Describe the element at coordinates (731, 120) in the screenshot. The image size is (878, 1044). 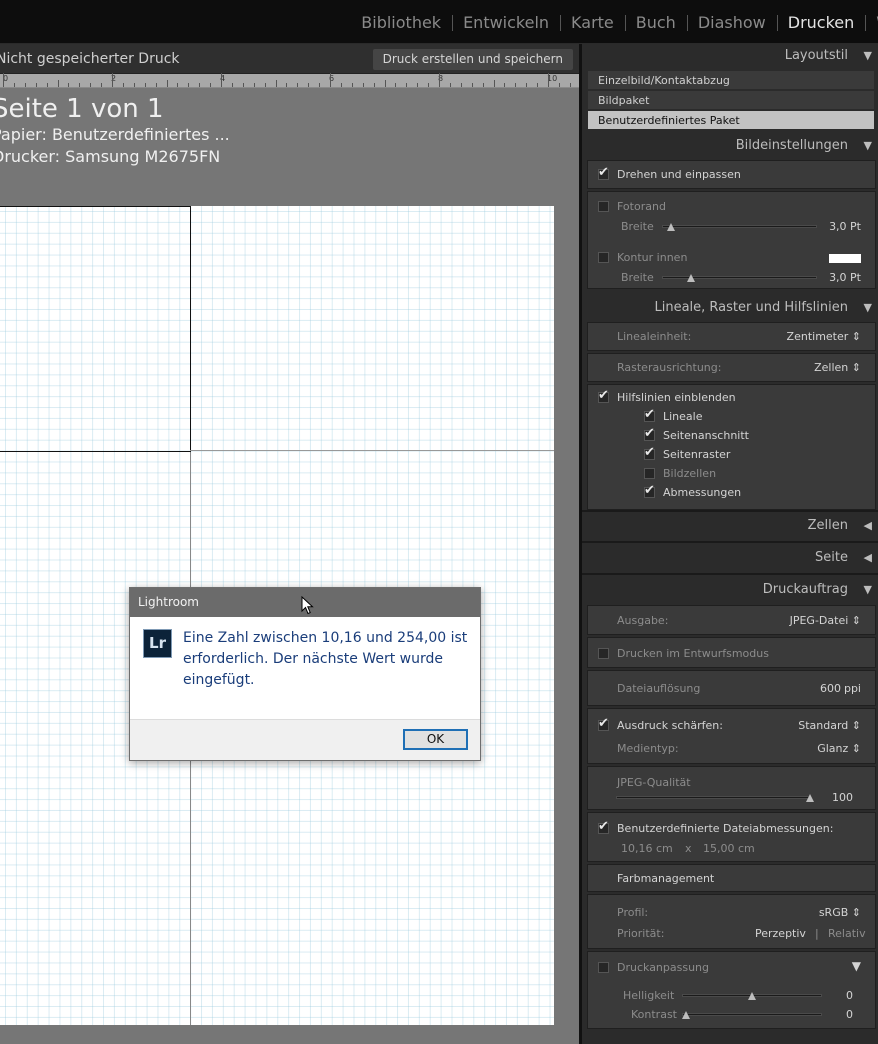
I see `layout-style-benutzerdefiniert: Benutzerdefiniertes Paket` at that location.